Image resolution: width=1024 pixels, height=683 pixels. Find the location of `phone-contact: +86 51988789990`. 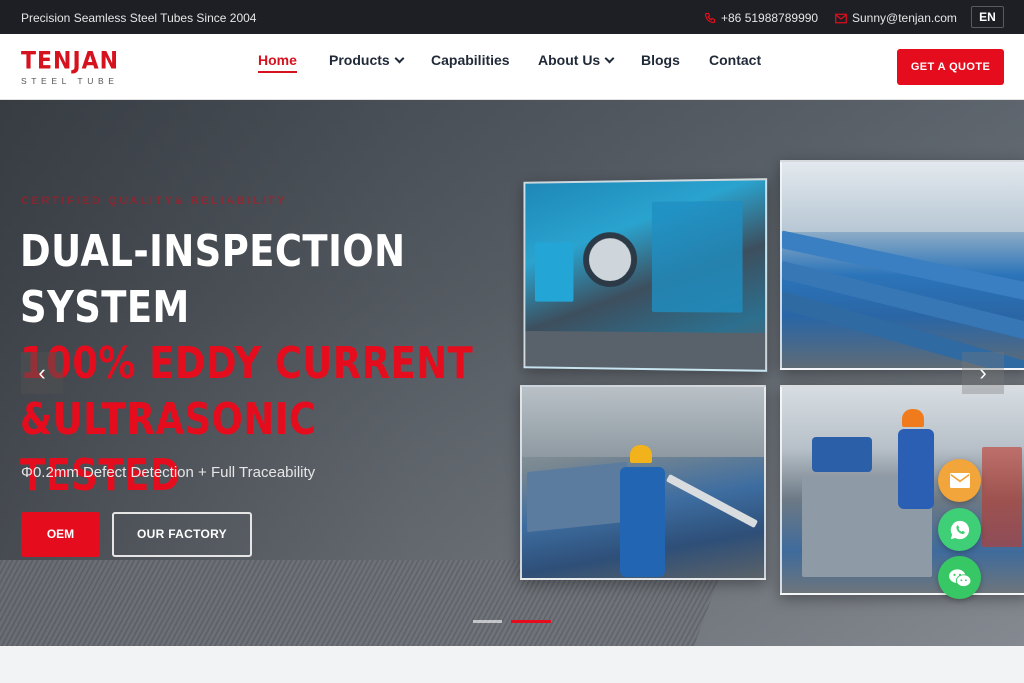

phone-contact: +86 51988789990 is located at coordinates (761, 18).